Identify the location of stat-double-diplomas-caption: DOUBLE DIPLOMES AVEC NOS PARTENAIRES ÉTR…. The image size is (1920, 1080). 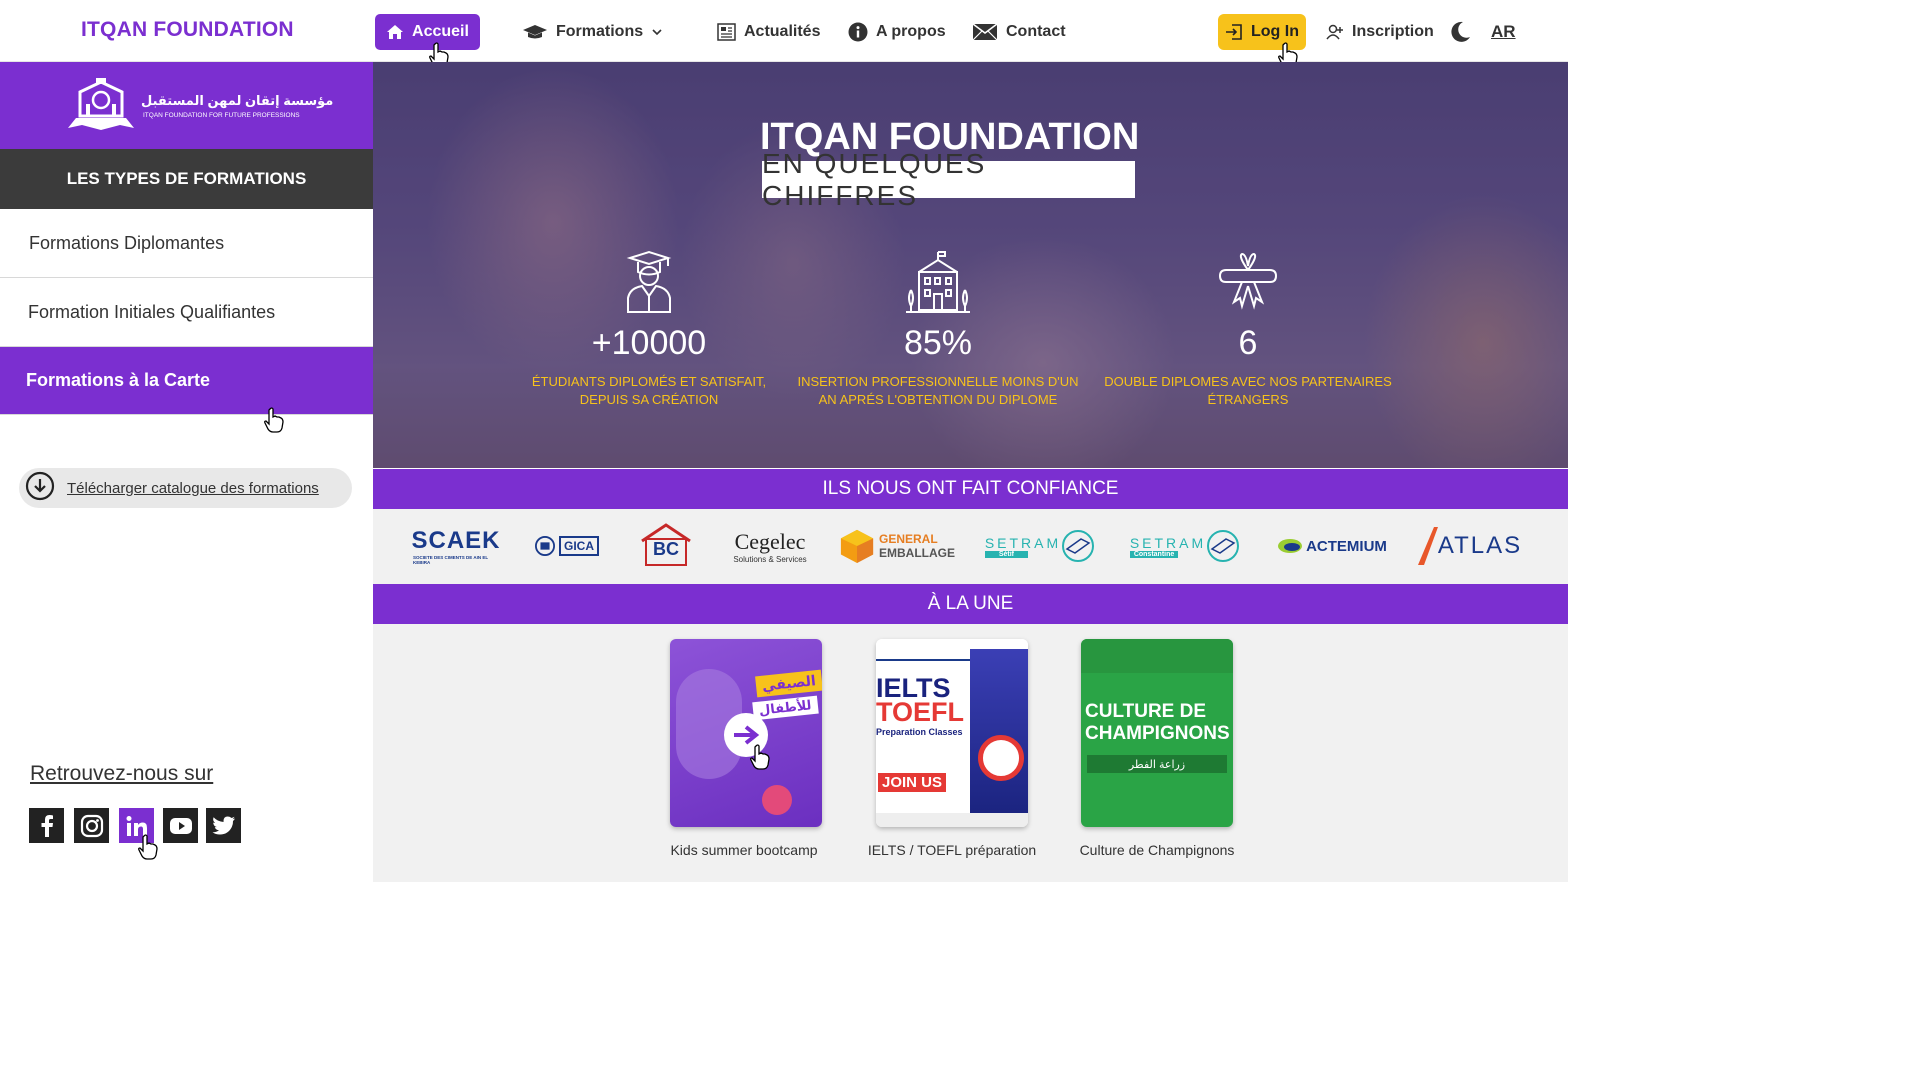
(1248, 391).